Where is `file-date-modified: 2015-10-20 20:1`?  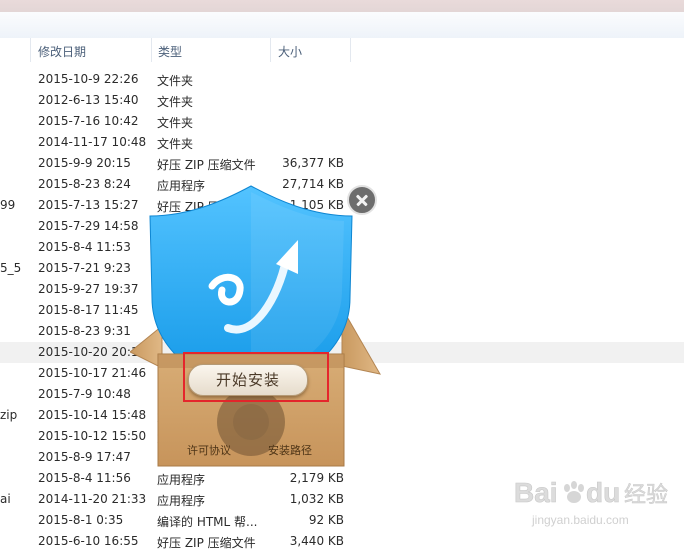
file-date-modified: 2015-10-20 20:1 is located at coordinates (88, 352).